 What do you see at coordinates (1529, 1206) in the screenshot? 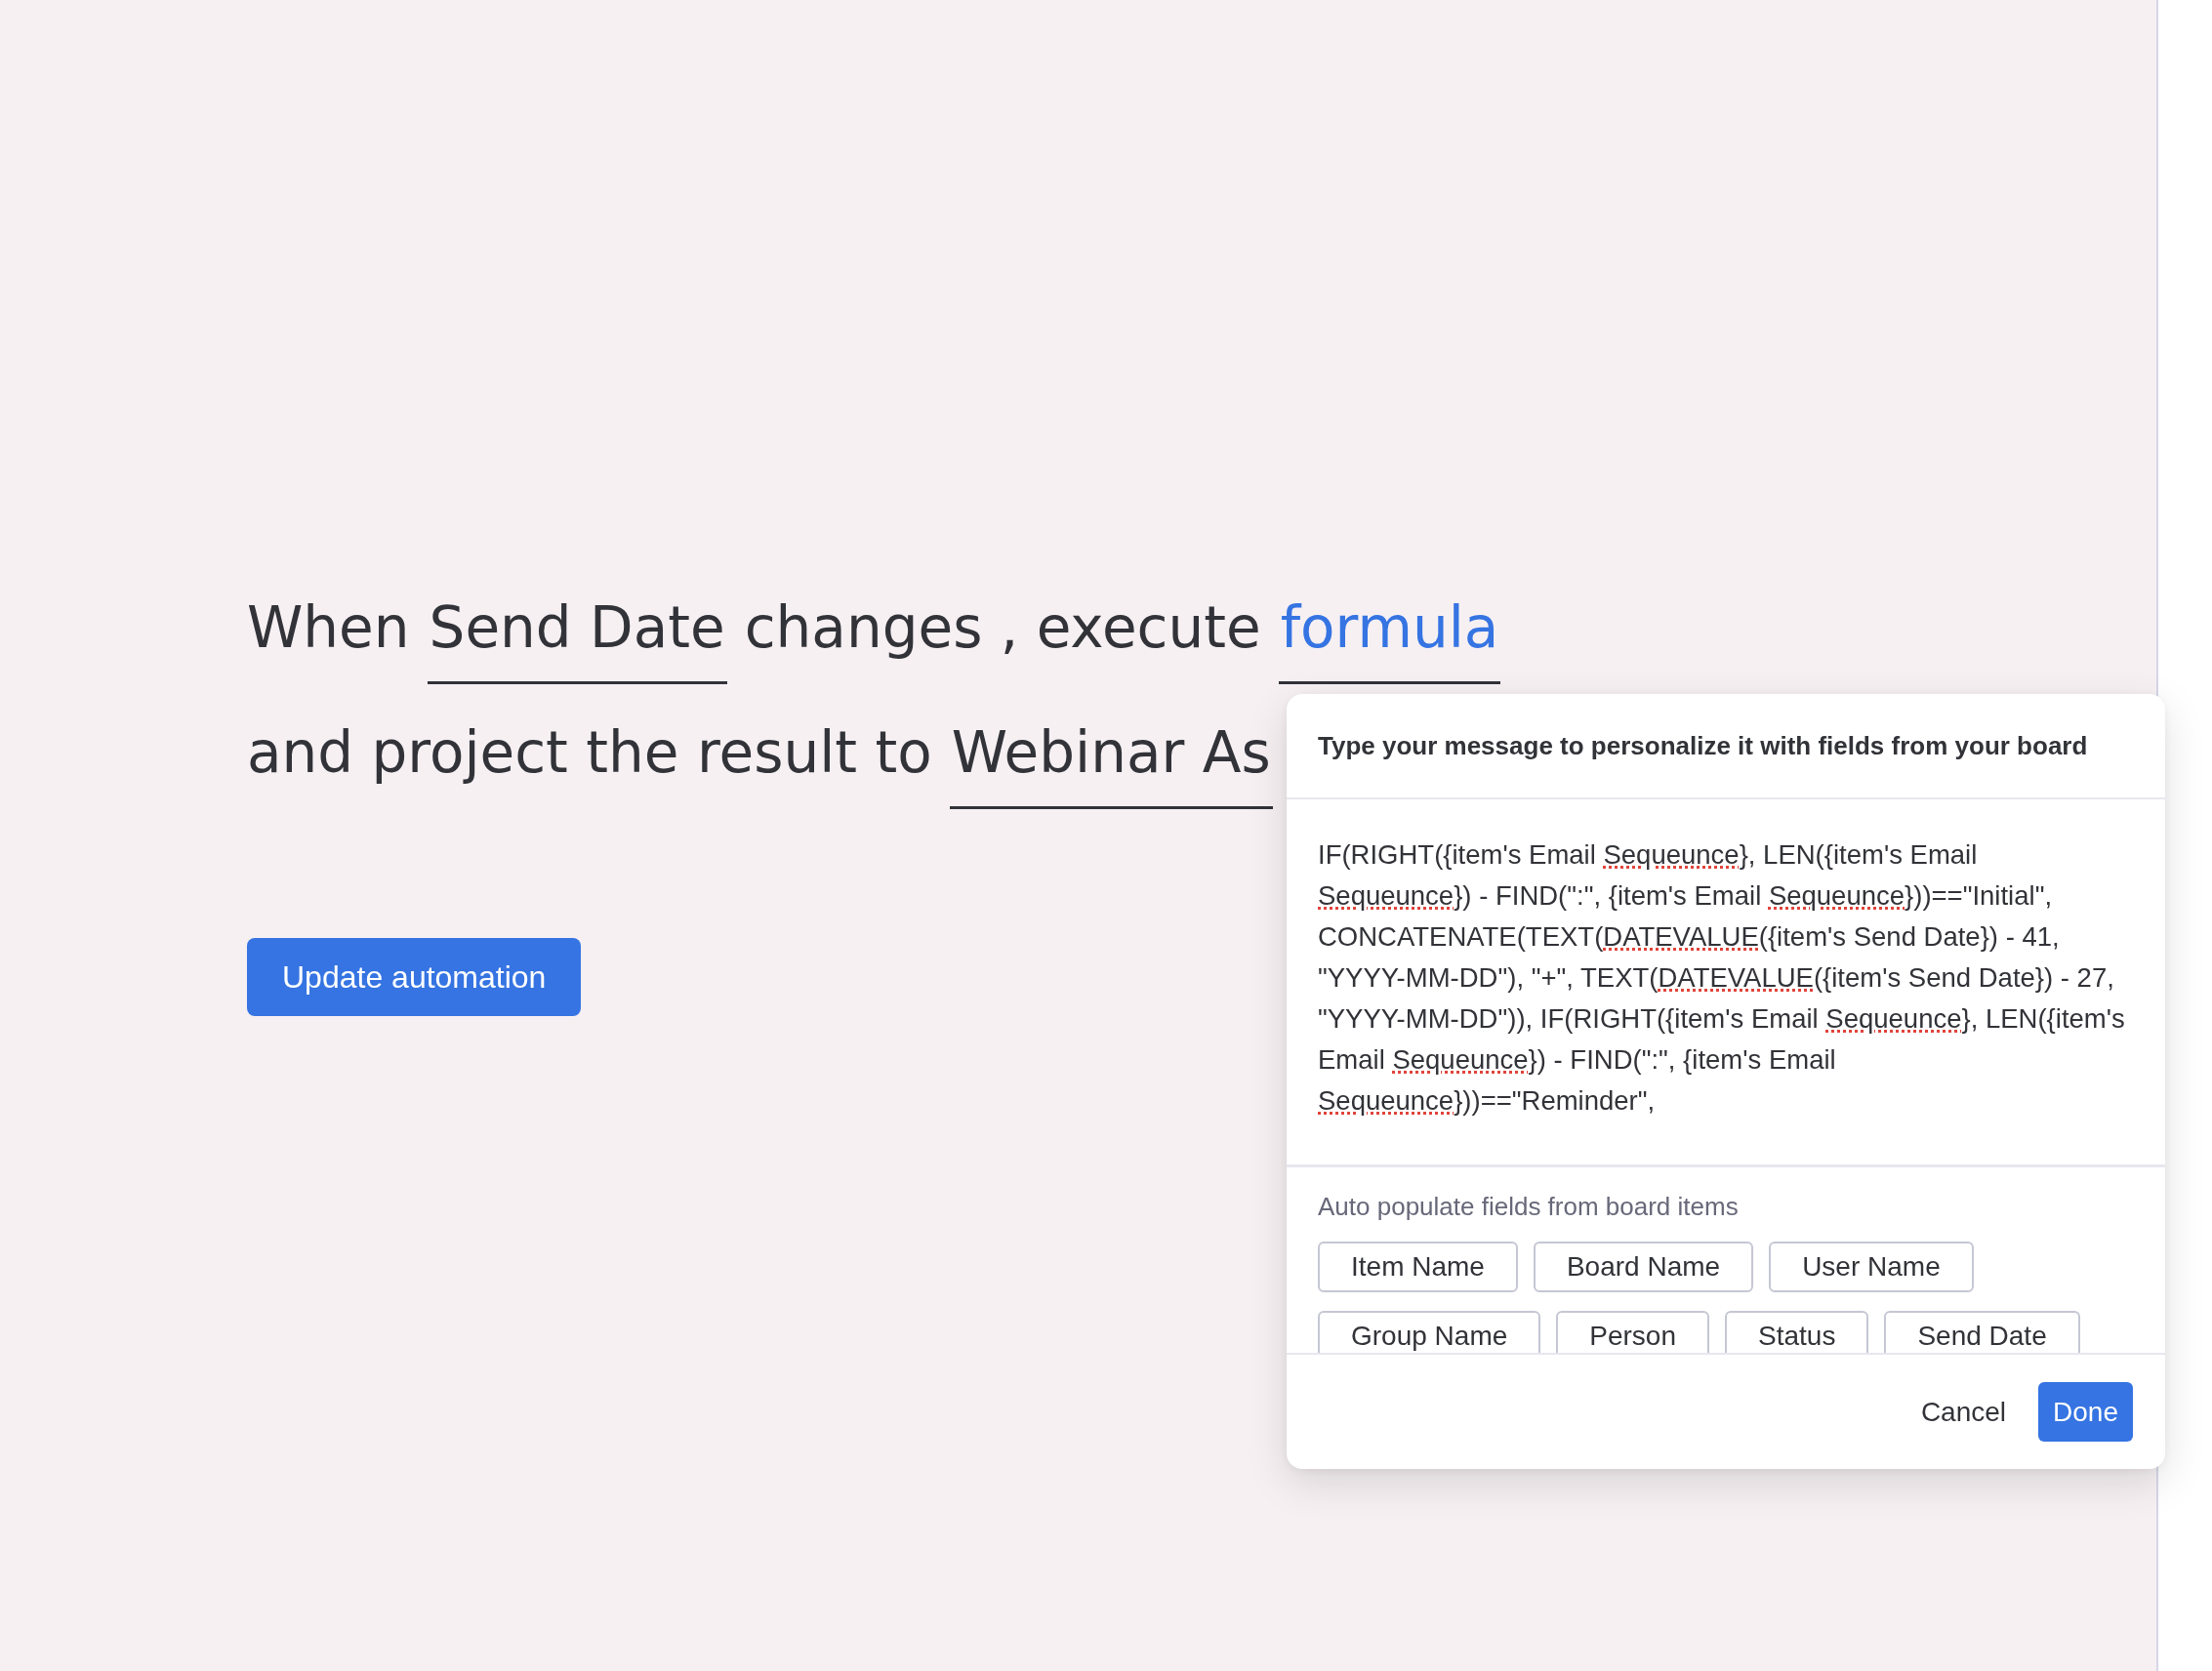
I see `auto-populate-label: Auto populate fields from board items` at bounding box center [1529, 1206].